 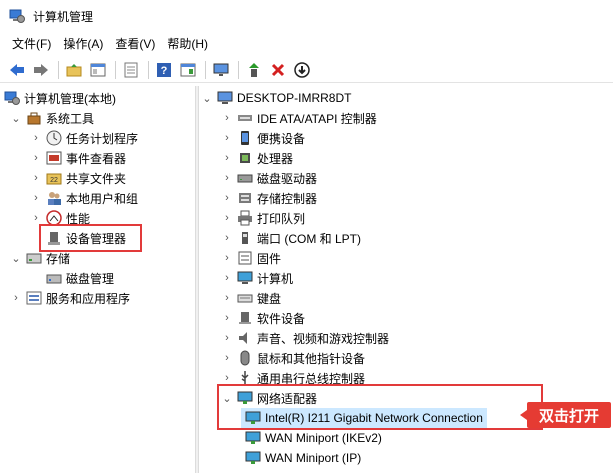 I want to click on device-category-label: 固件, so click(x=269, y=258).